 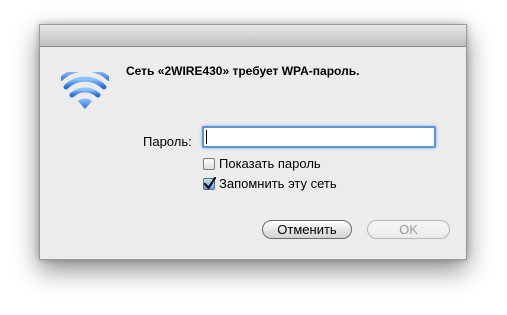 I want to click on remember-network-box, so click(x=210, y=183).